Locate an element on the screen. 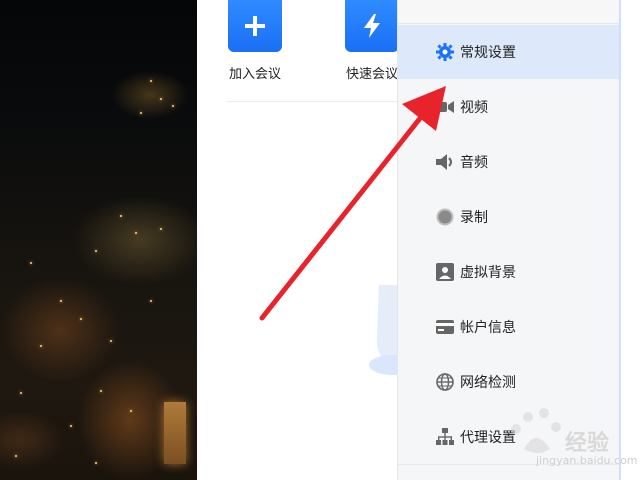  menu-item-label: 视频 is located at coordinates (474, 108).